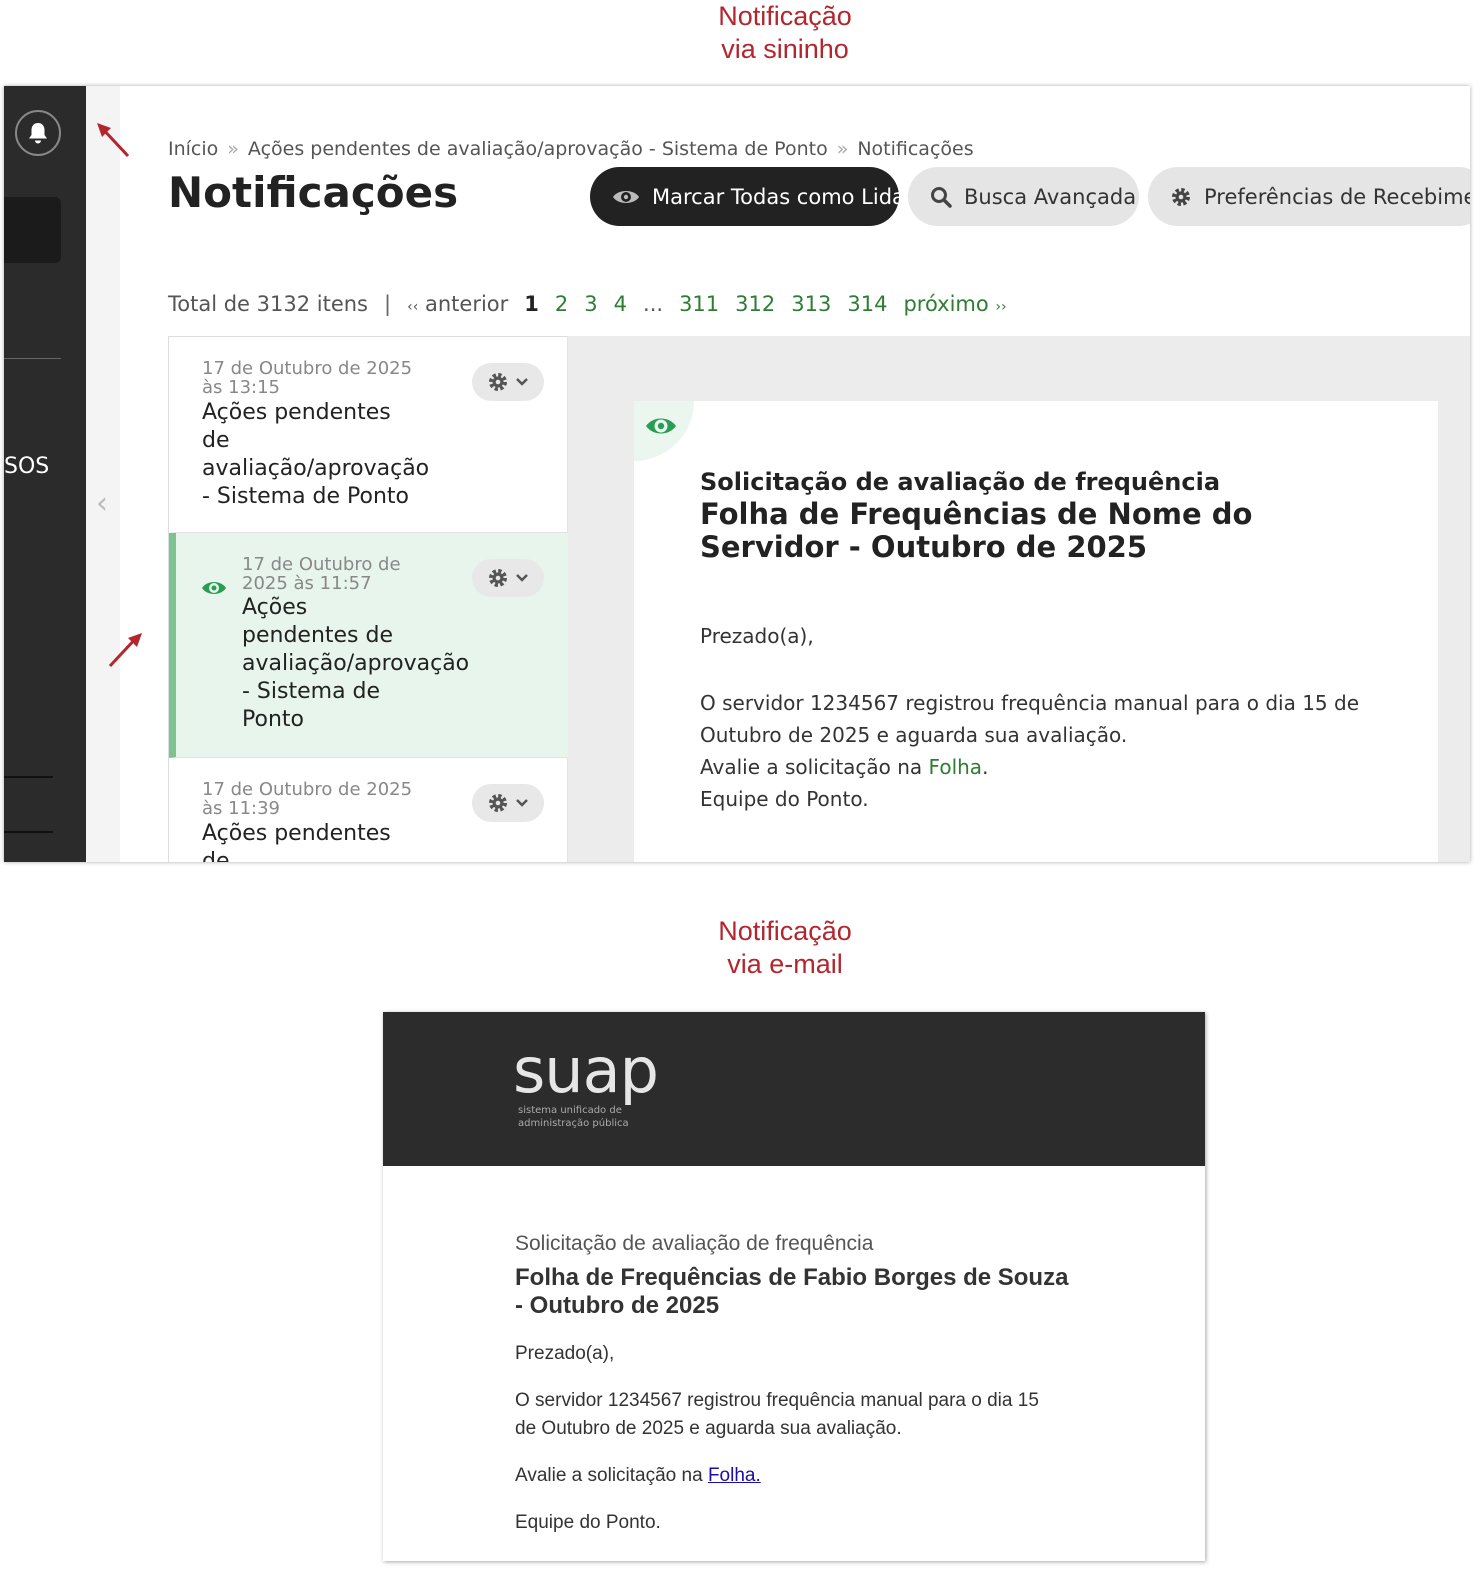  What do you see at coordinates (784, 799) in the screenshot?
I see `detail-signature: Equipe do Ponto.` at bounding box center [784, 799].